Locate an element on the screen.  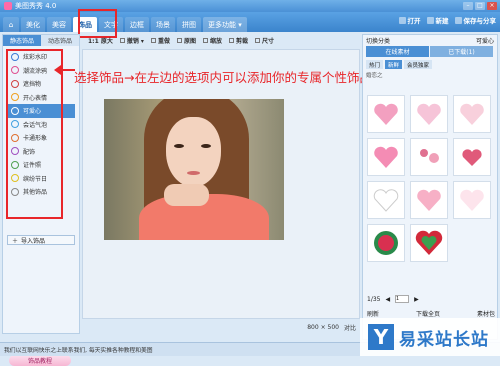
zoom-icon is located at coordinates (205, 40).